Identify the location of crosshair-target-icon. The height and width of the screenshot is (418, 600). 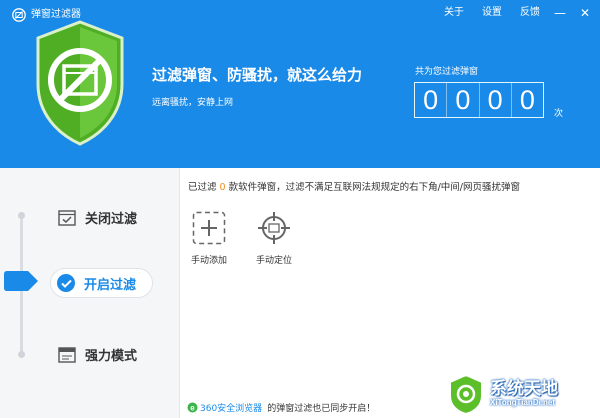
(274, 228).